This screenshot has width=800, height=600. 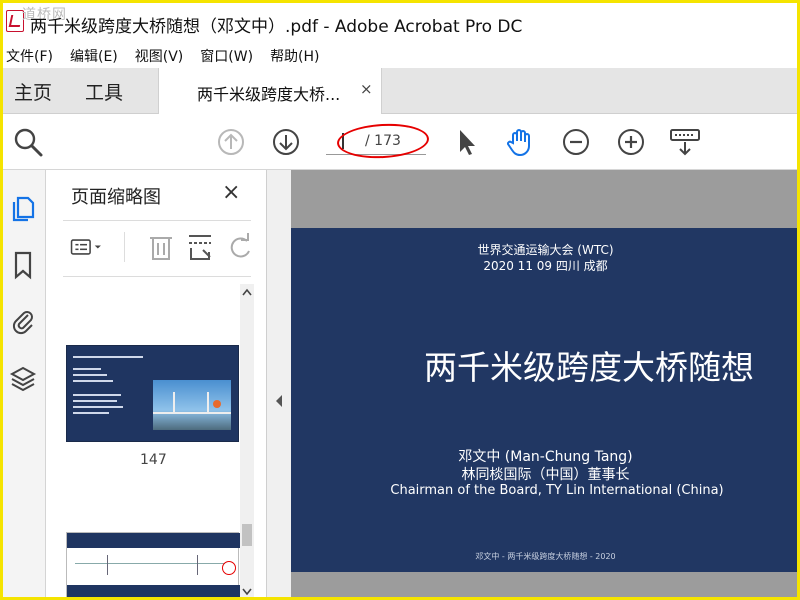 What do you see at coordinates (161, 247) in the screenshot?
I see `delete-page-icon` at bounding box center [161, 247].